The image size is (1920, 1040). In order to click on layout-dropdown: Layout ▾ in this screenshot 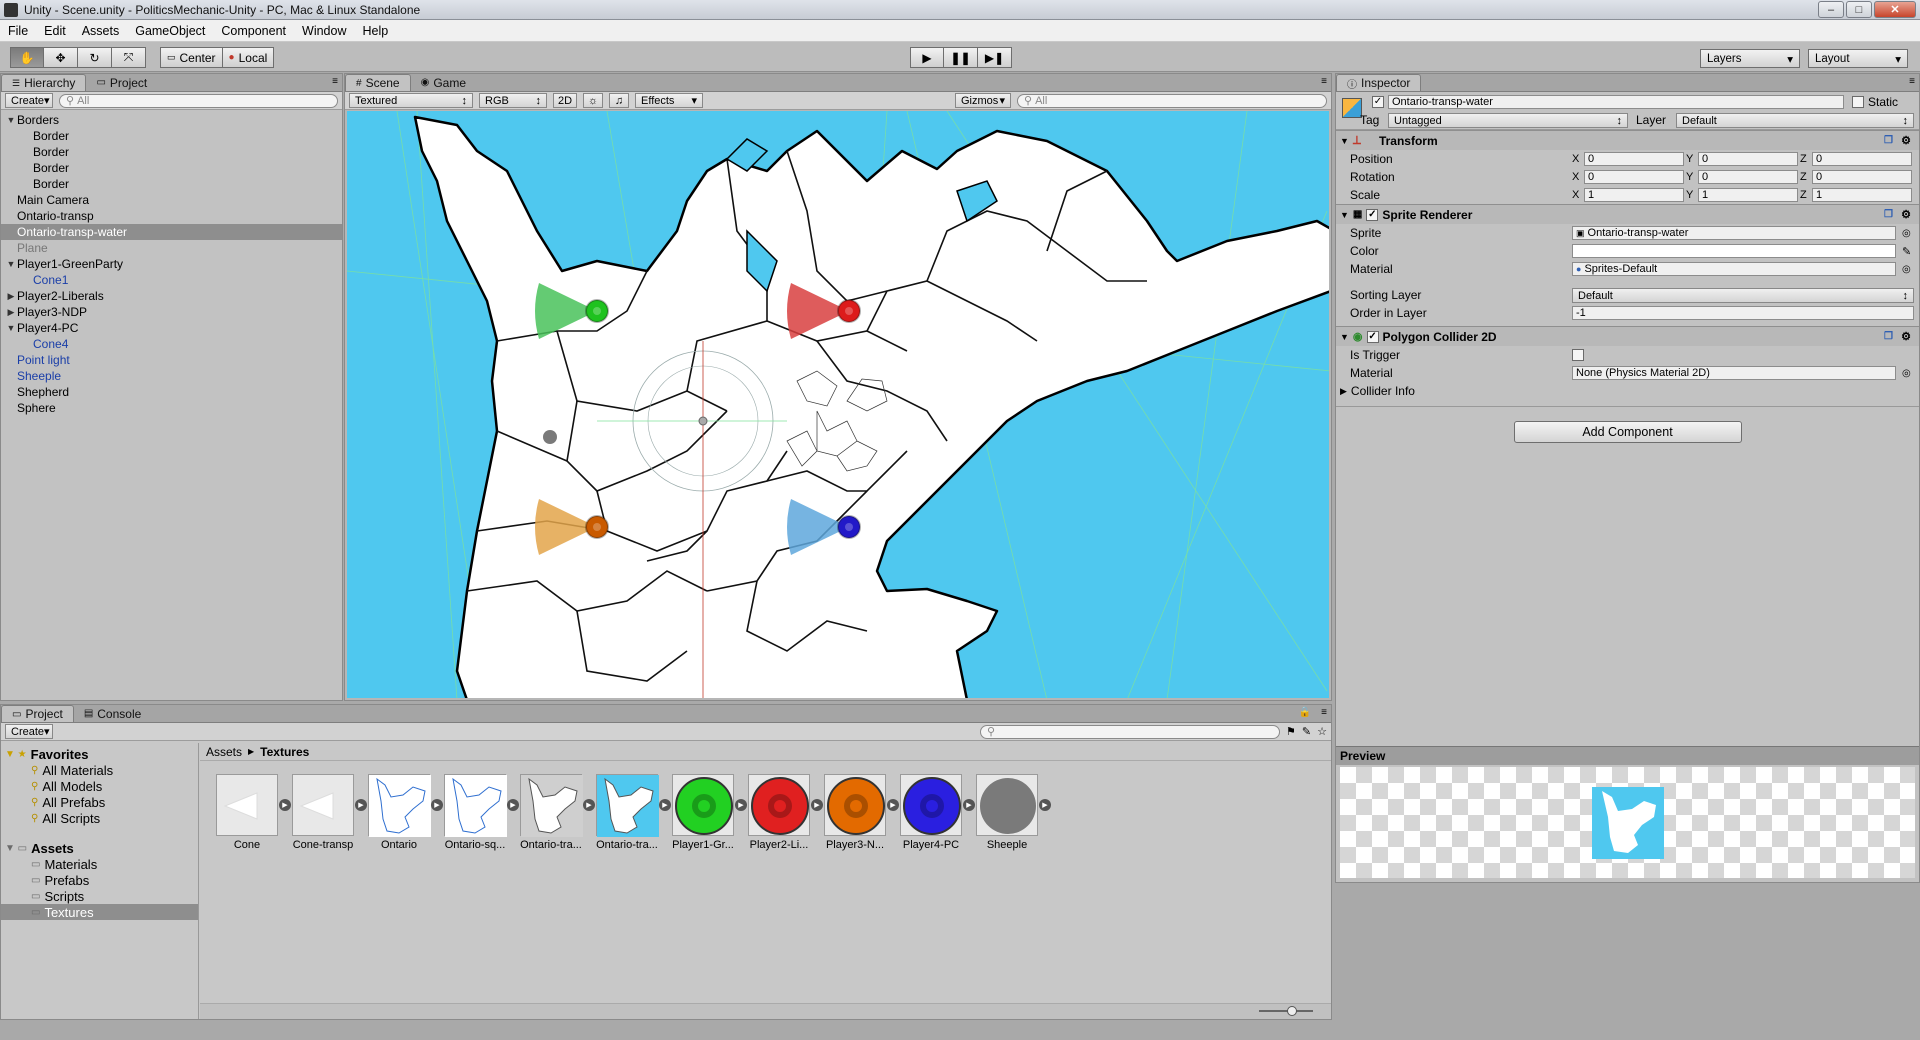, I will do `click(1858, 58)`.